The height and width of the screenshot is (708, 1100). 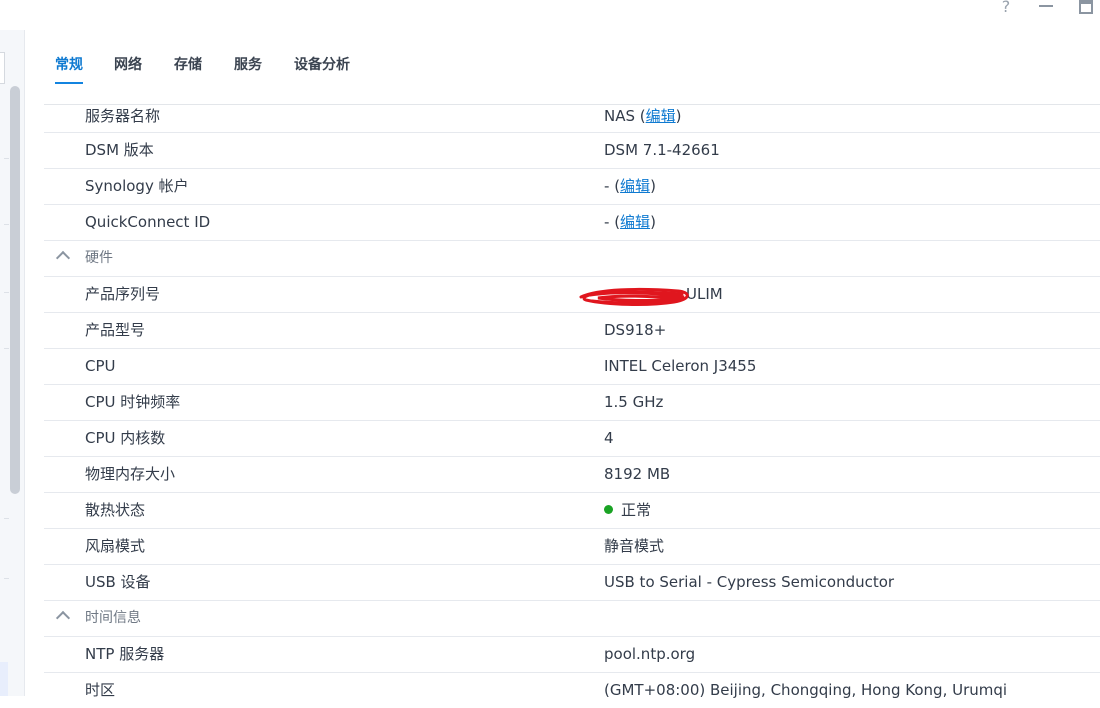 I want to click on sidebar-scrollbar, so click(x=15, y=290).